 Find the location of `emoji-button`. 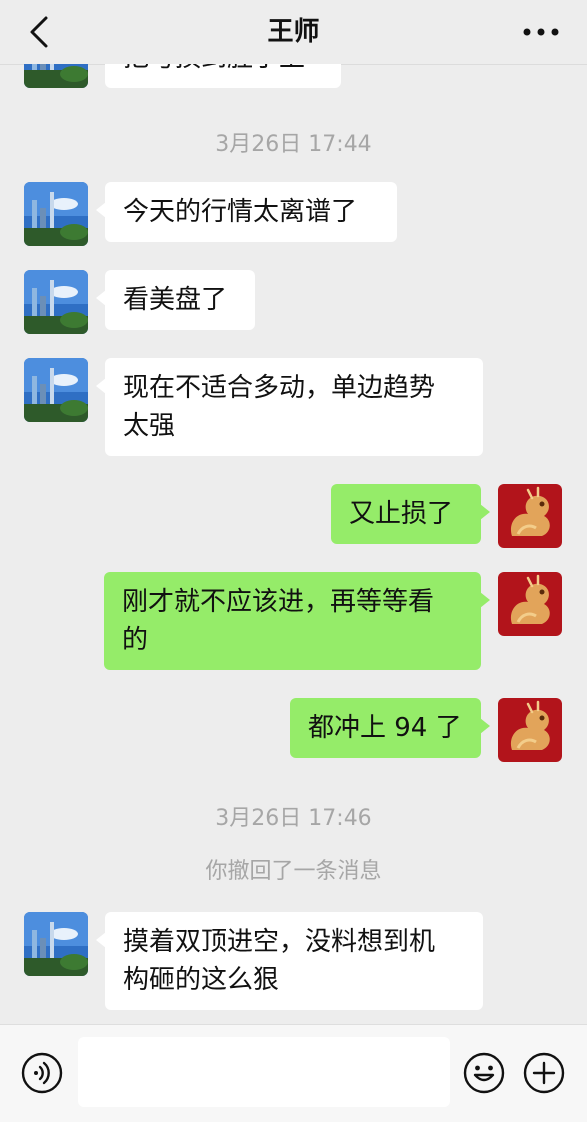

emoji-button is located at coordinates (484, 1073).